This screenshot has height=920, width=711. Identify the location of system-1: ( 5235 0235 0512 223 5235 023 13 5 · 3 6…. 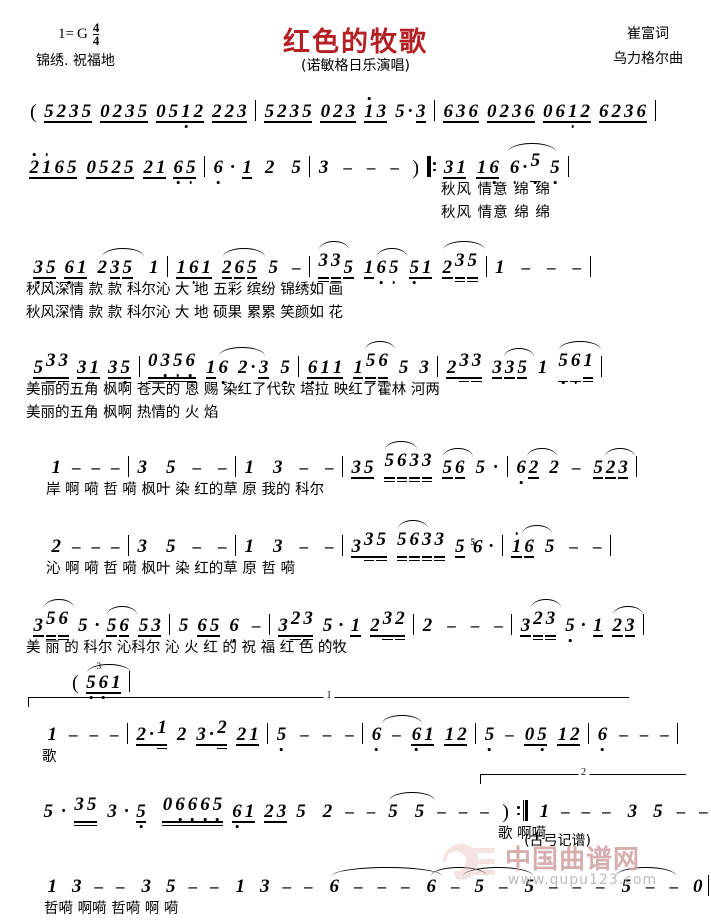
(355, 104).